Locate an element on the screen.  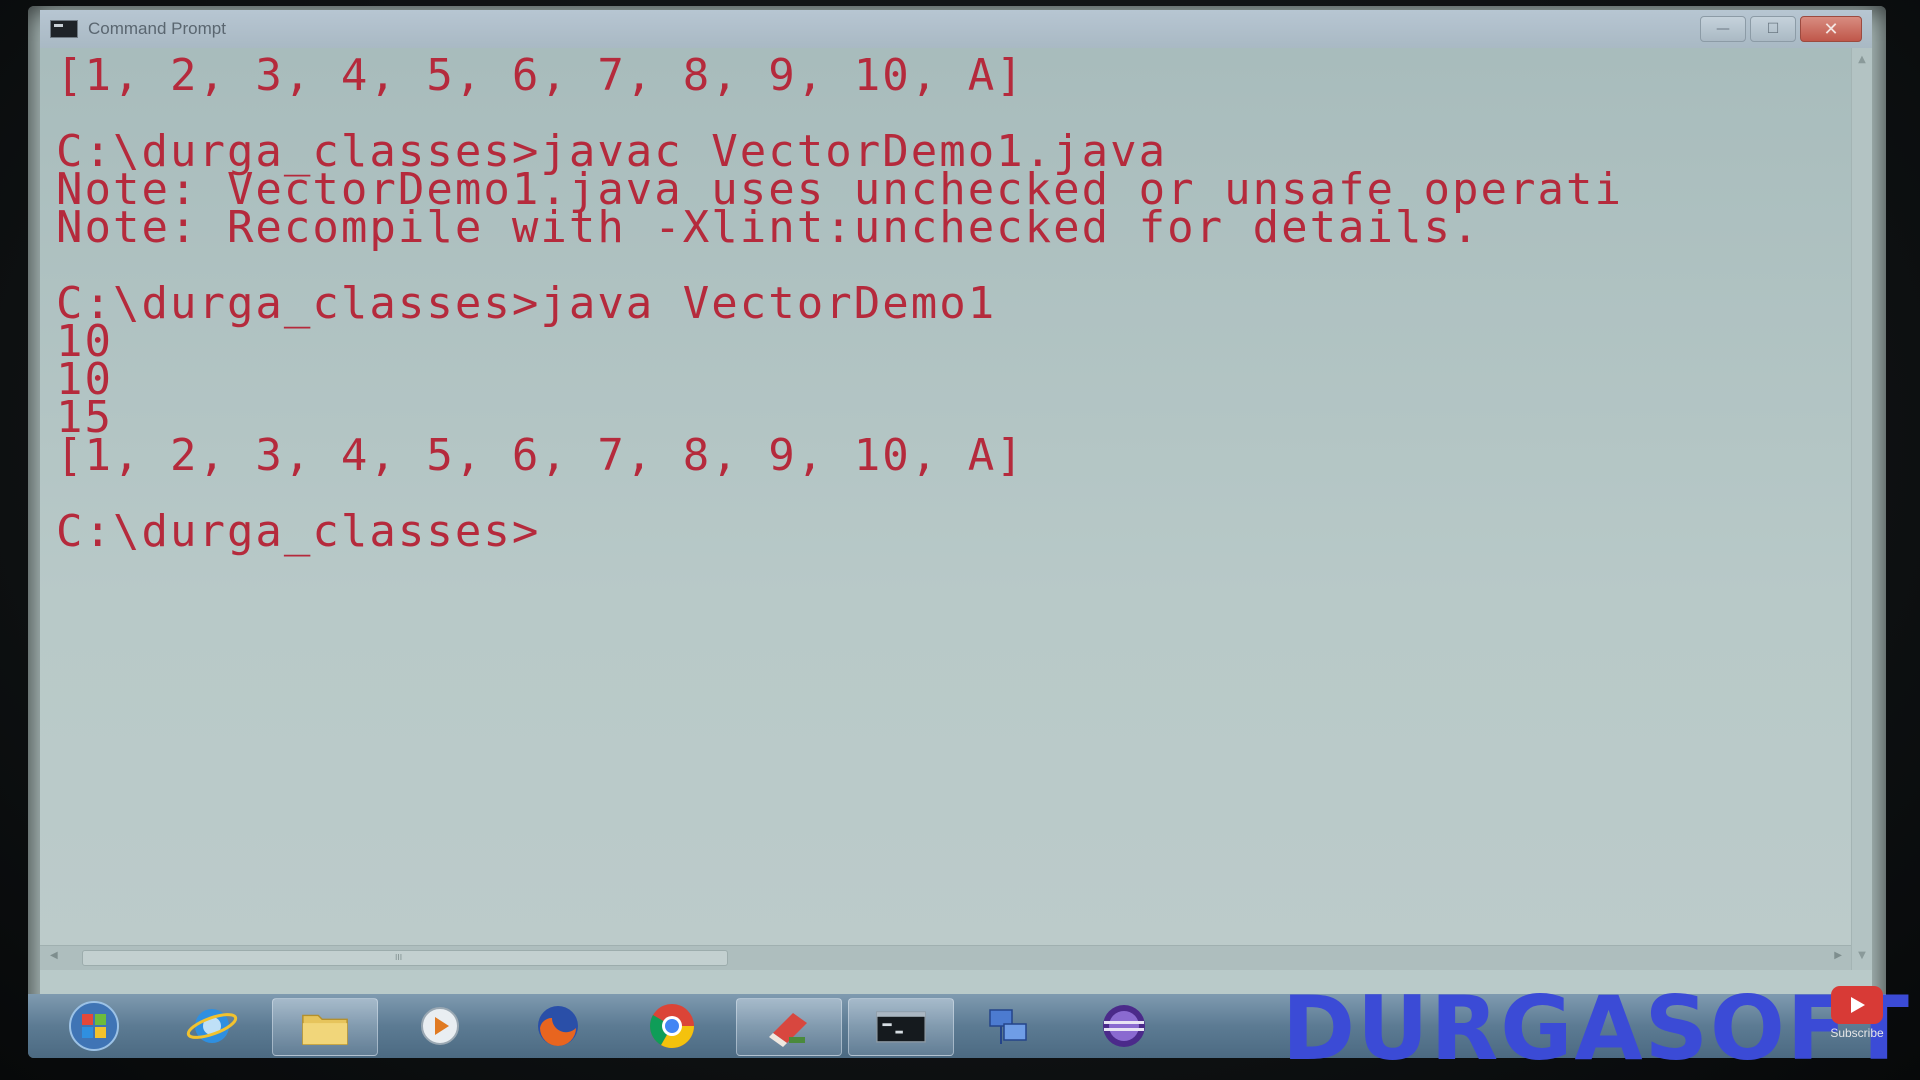
folder-icon is located at coordinates (325, 1027).